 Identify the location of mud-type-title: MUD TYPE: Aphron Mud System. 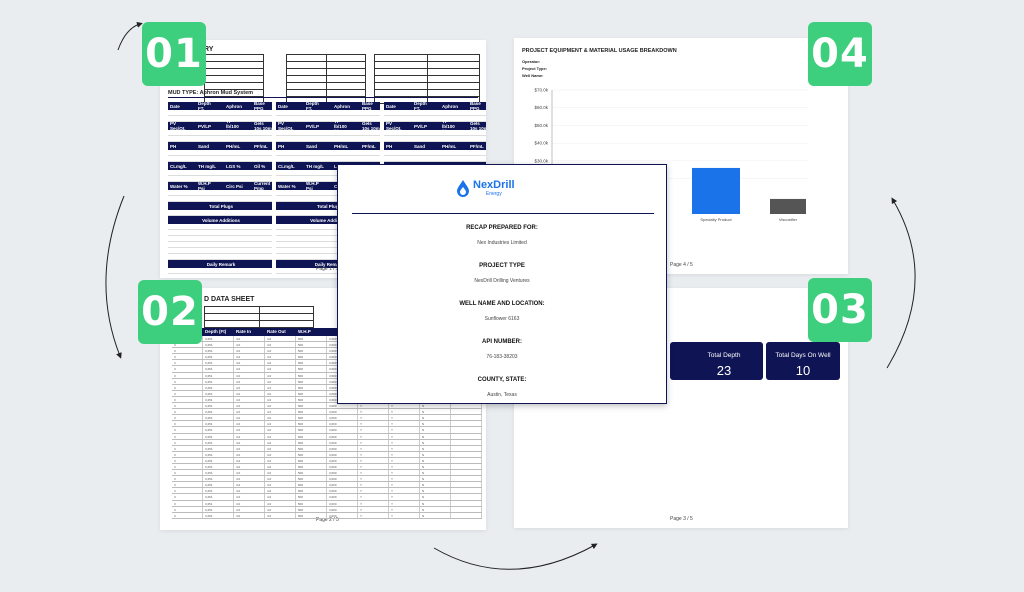
(211, 93).